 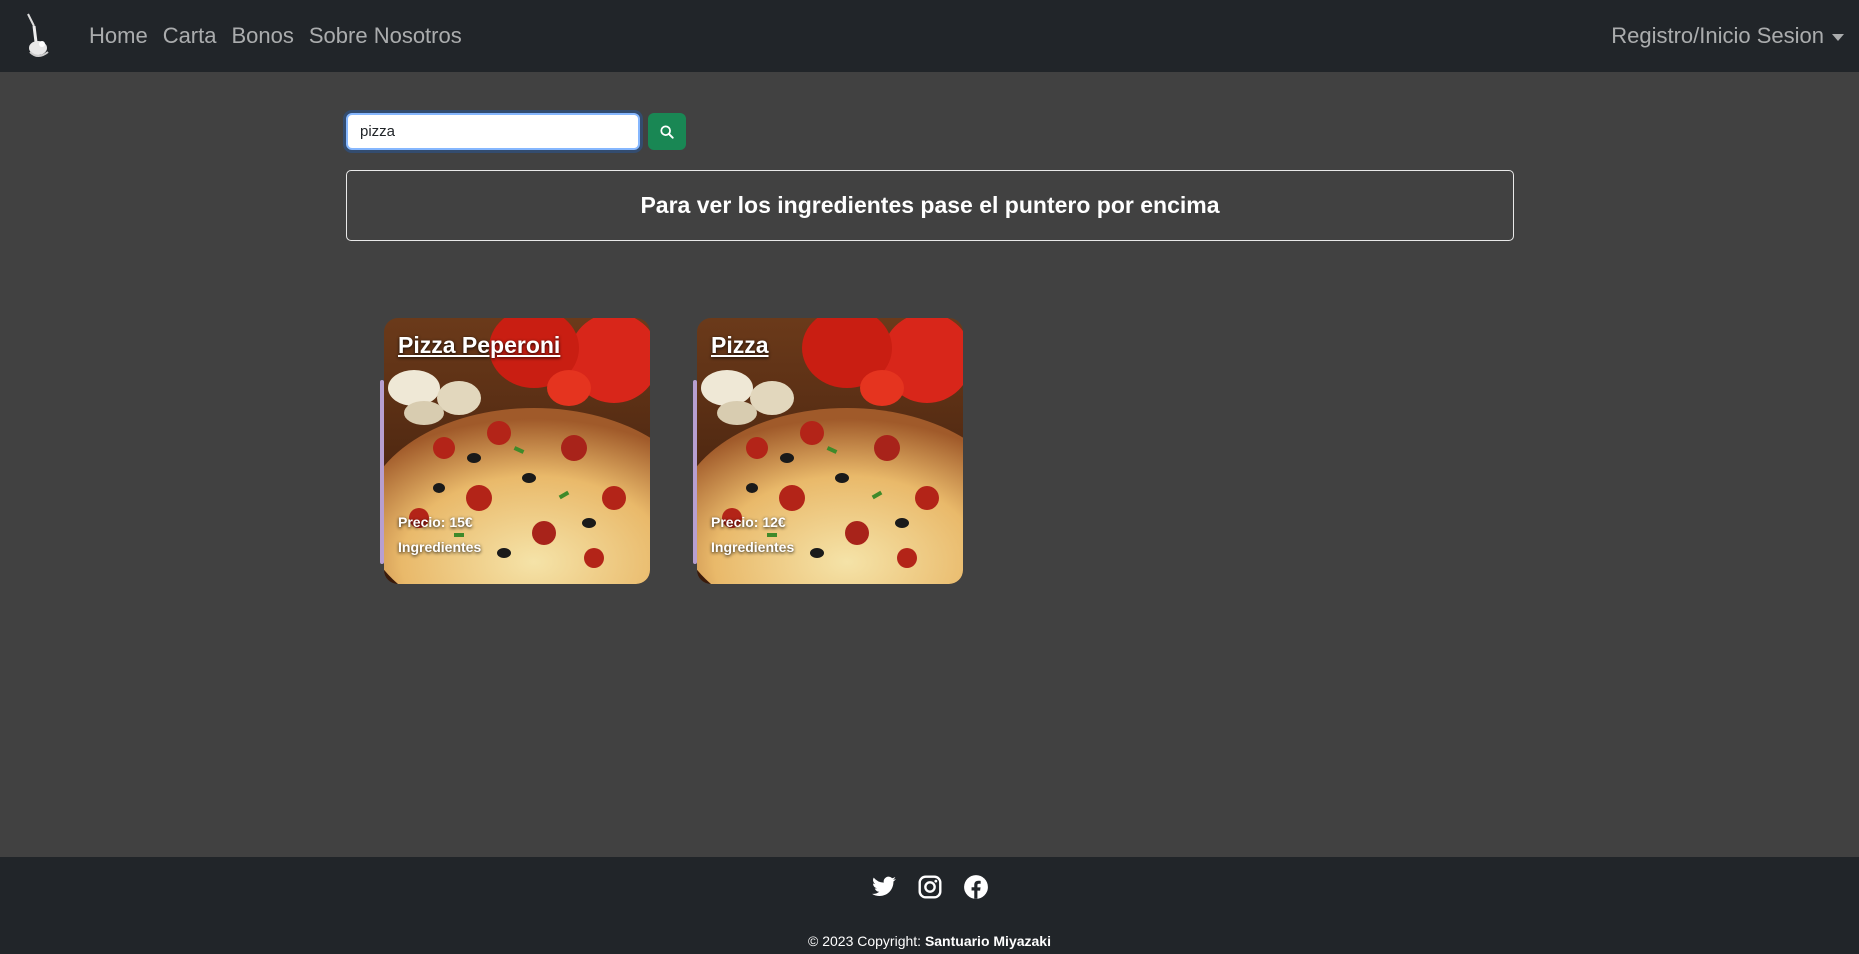 What do you see at coordinates (493, 131) in the screenshot?
I see `search-input` at bounding box center [493, 131].